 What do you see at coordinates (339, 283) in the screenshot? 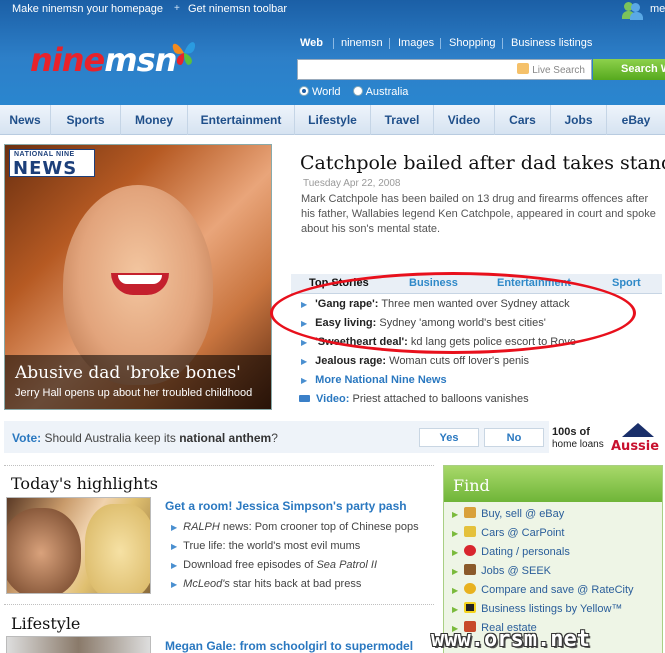
I see `tab-top-stories: Top Stories` at bounding box center [339, 283].